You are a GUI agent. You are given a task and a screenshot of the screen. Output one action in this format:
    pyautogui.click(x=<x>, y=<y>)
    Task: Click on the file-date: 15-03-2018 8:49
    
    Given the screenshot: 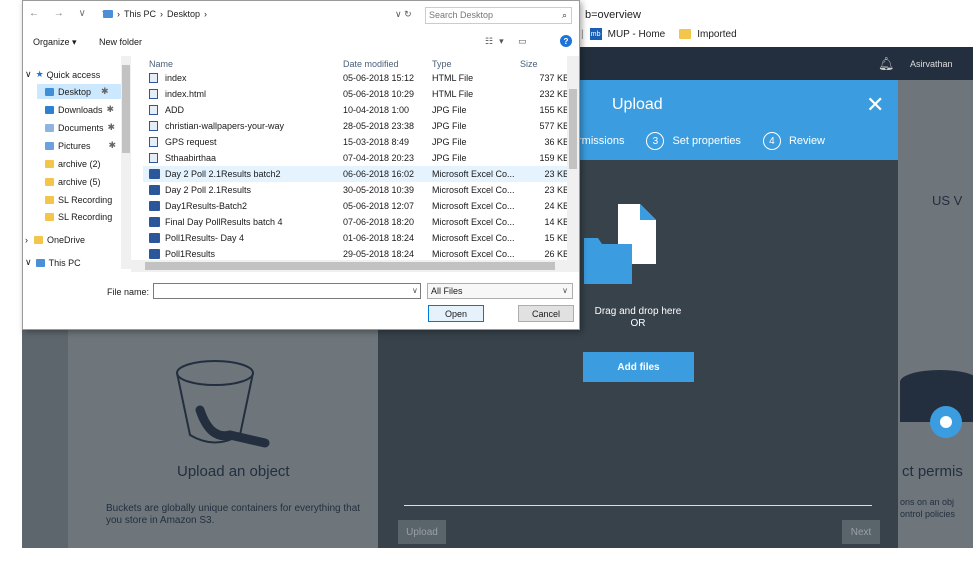 What is the action you would take?
    pyautogui.click(x=376, y=142)
    